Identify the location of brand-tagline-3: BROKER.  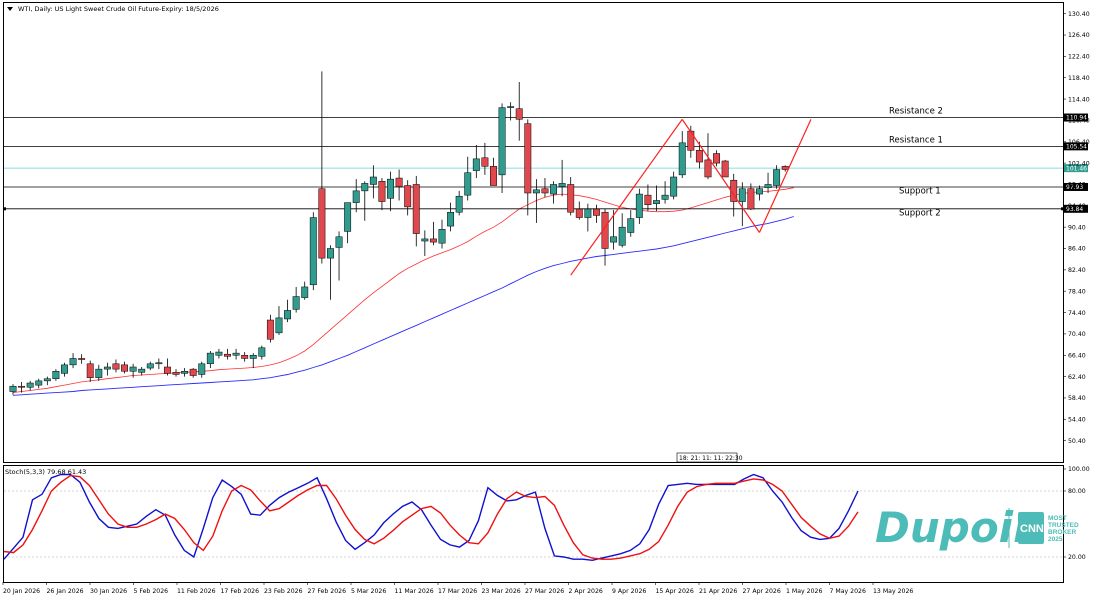
(1062, 532).